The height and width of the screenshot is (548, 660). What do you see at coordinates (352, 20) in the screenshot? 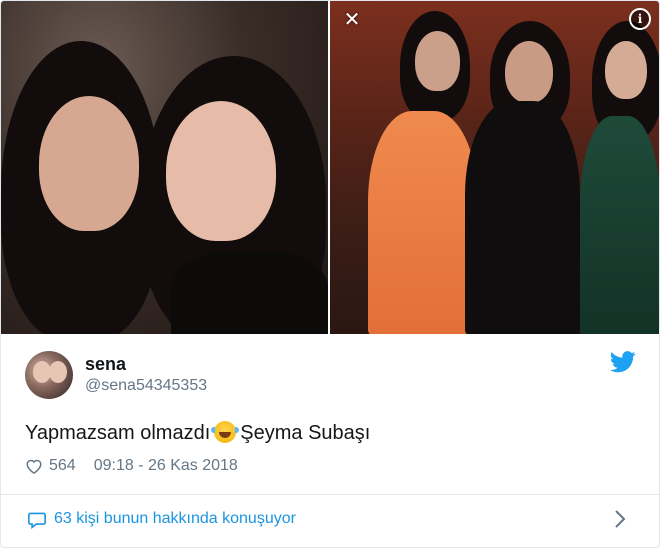
I see `close-icon: ✕` at bounding box center [352, 20].